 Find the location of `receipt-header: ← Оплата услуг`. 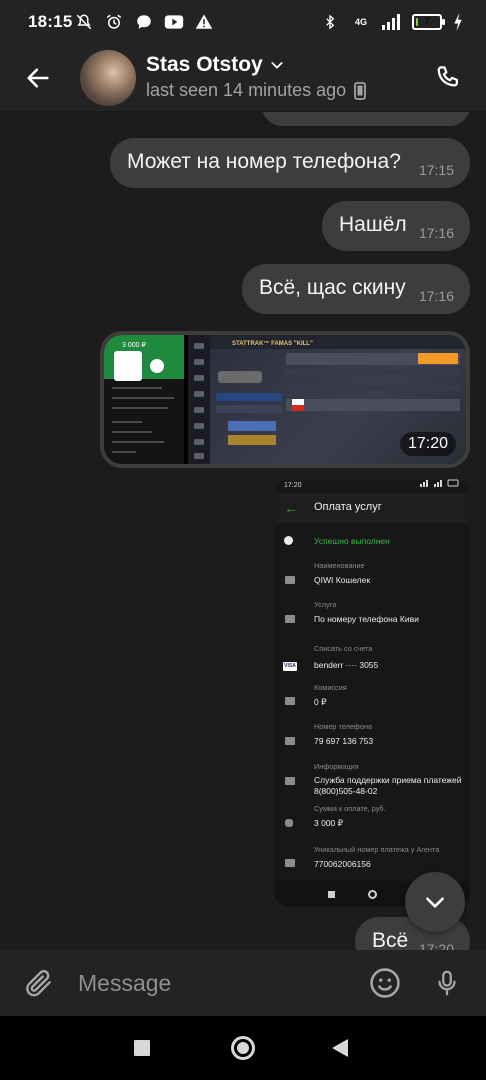

receipt-header: ← Оплата услуг is located at coordinates (372, 508).